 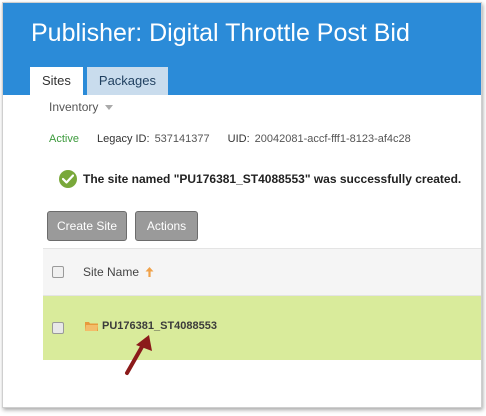 I want to click on folder-icon, so click(x=91, y=326).